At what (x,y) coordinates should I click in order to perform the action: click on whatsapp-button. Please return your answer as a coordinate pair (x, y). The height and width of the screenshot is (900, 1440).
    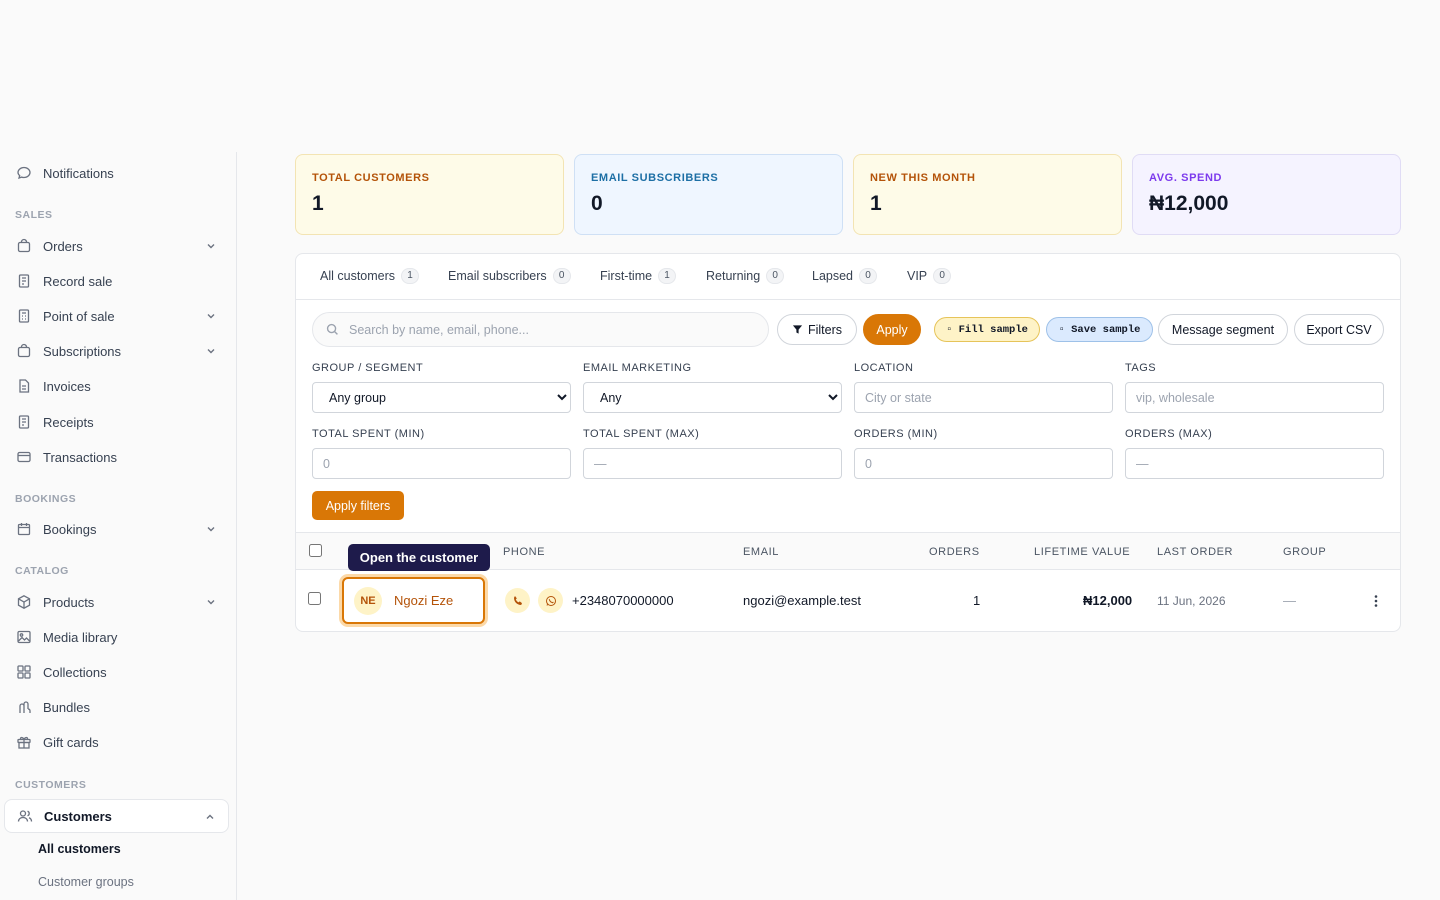
    Looking at the image, I should click on (550, 600).